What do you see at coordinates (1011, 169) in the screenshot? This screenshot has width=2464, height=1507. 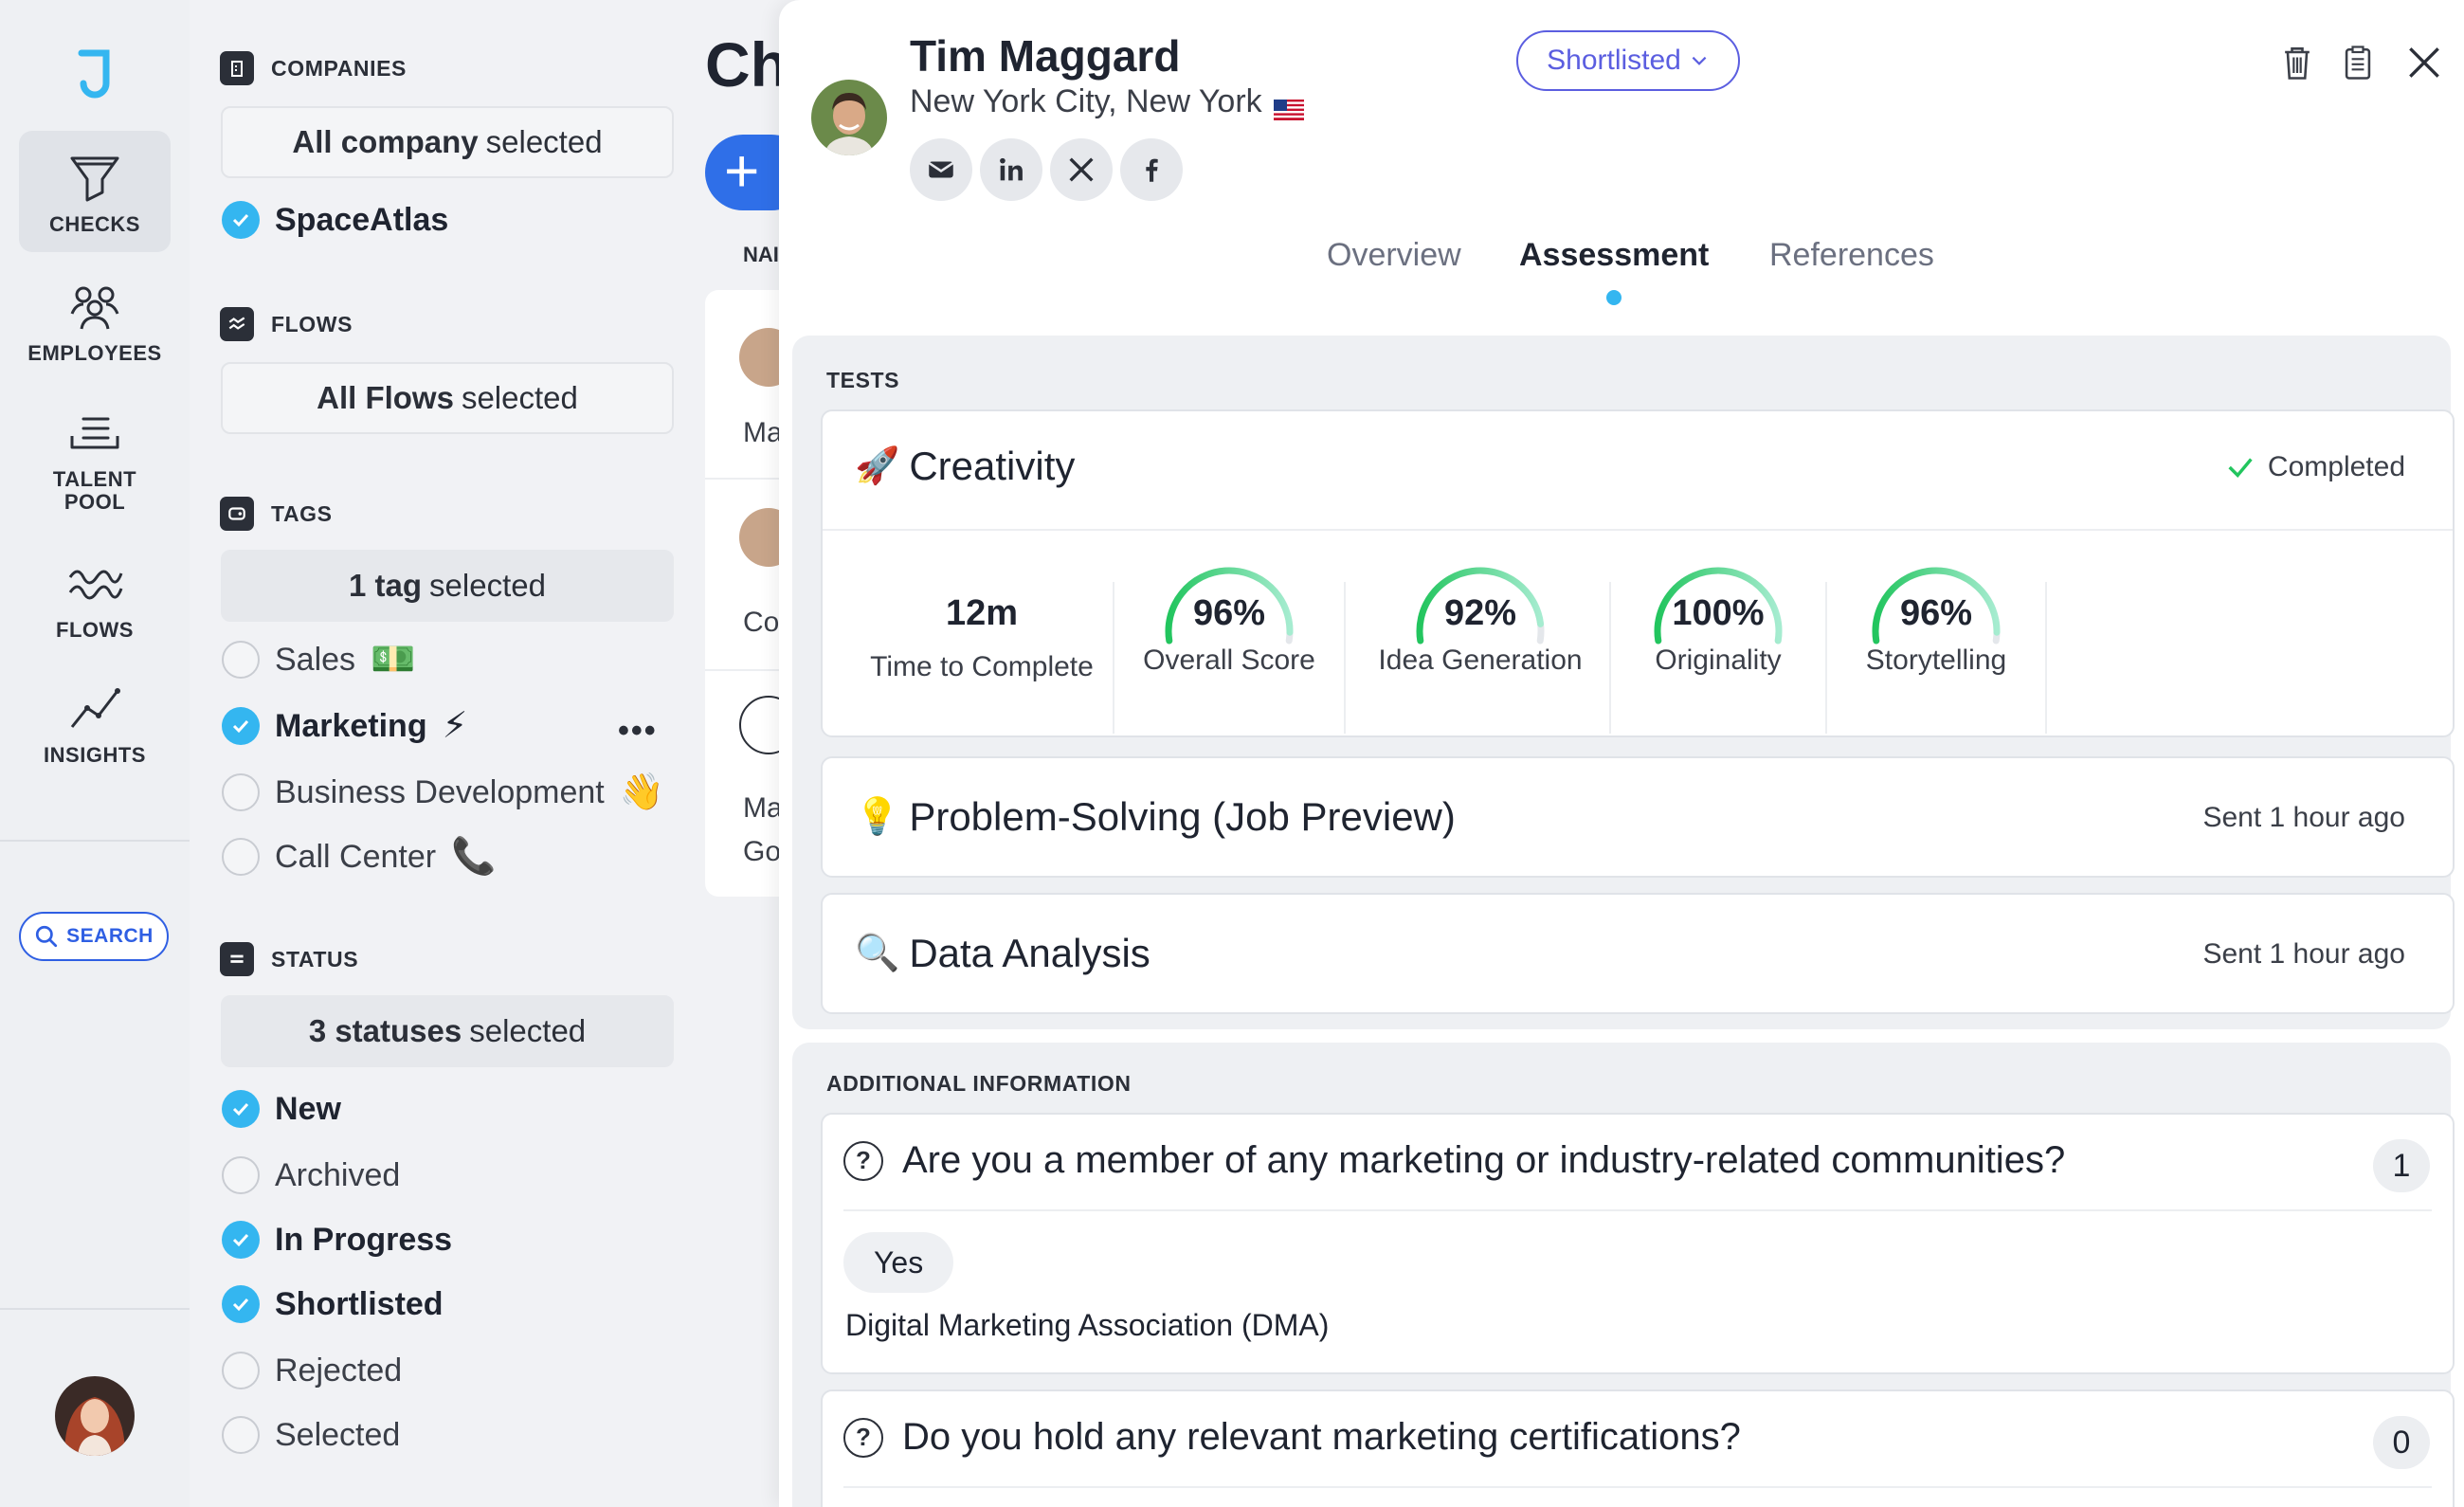 I see `linkedin-icon` at bounding box center [1011, 169].